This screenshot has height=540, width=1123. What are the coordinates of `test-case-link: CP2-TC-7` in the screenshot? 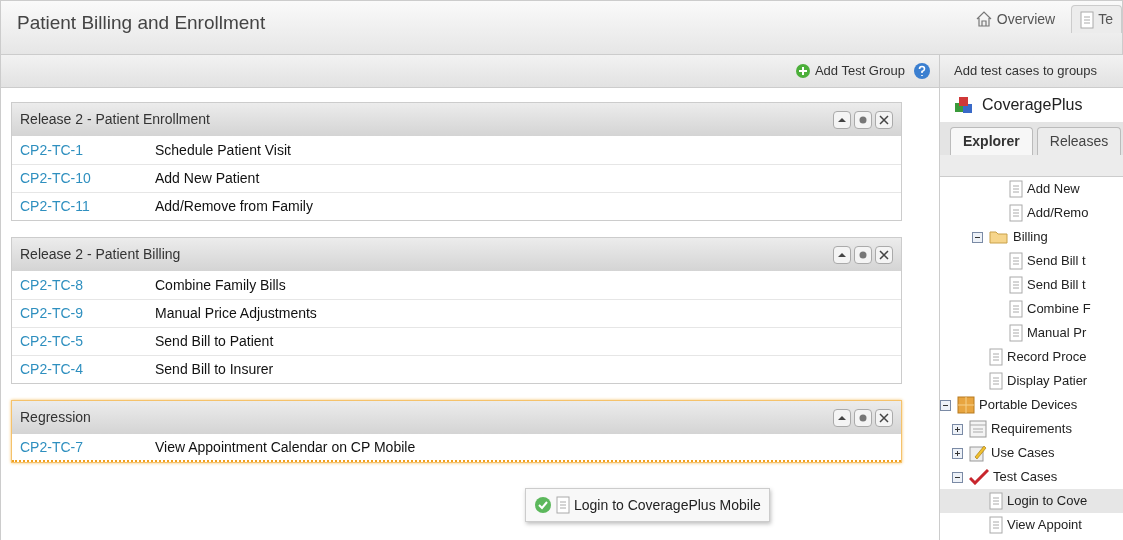 It's located at (87, 447).